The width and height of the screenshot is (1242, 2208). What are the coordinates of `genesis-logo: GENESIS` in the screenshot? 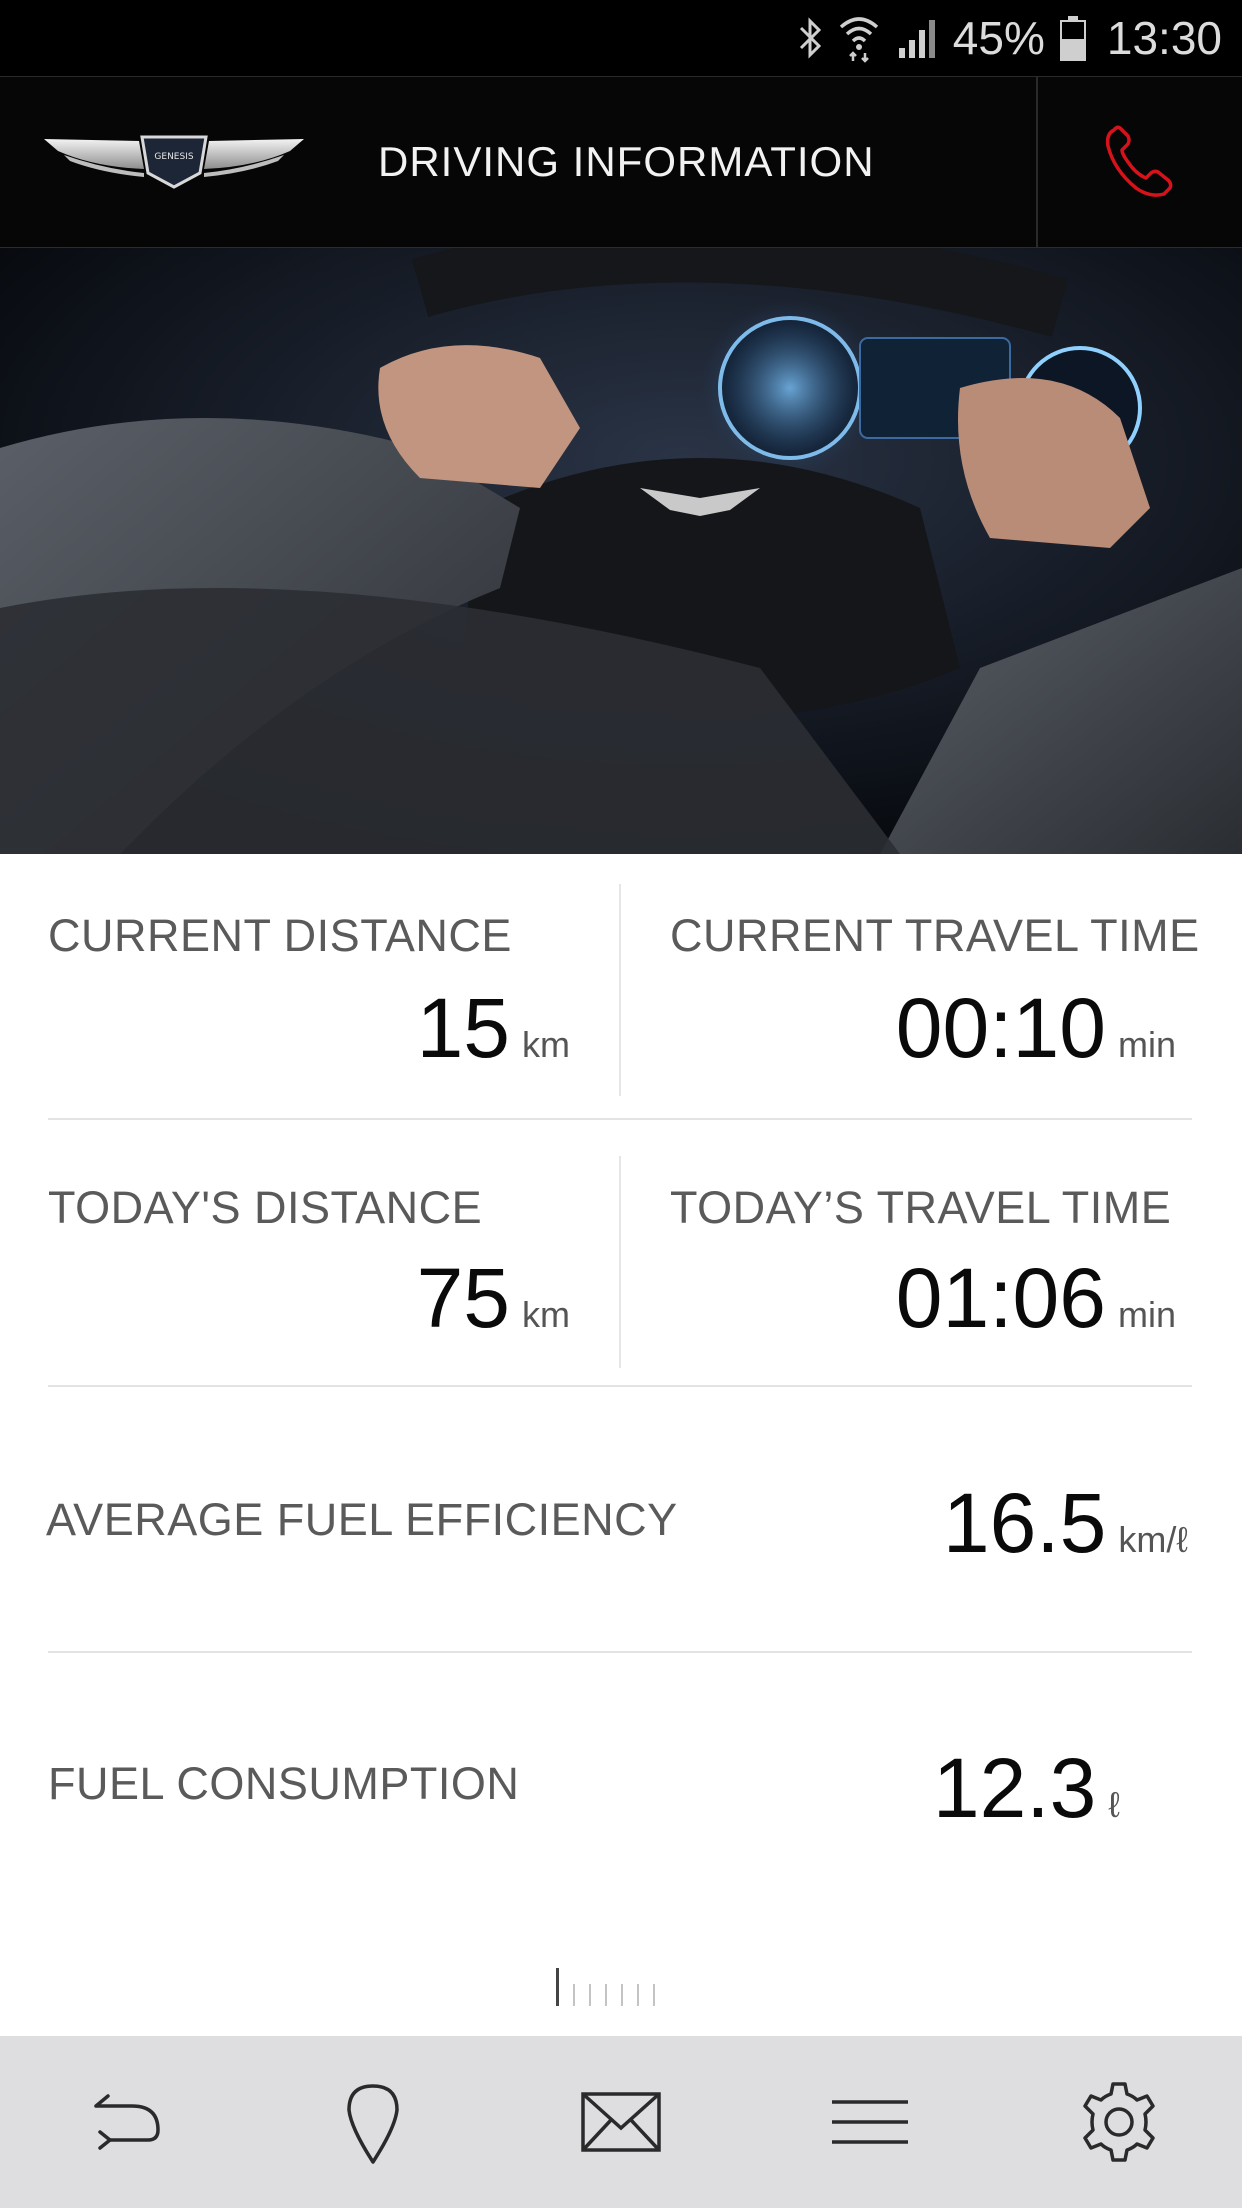 It's located at (174, 164).